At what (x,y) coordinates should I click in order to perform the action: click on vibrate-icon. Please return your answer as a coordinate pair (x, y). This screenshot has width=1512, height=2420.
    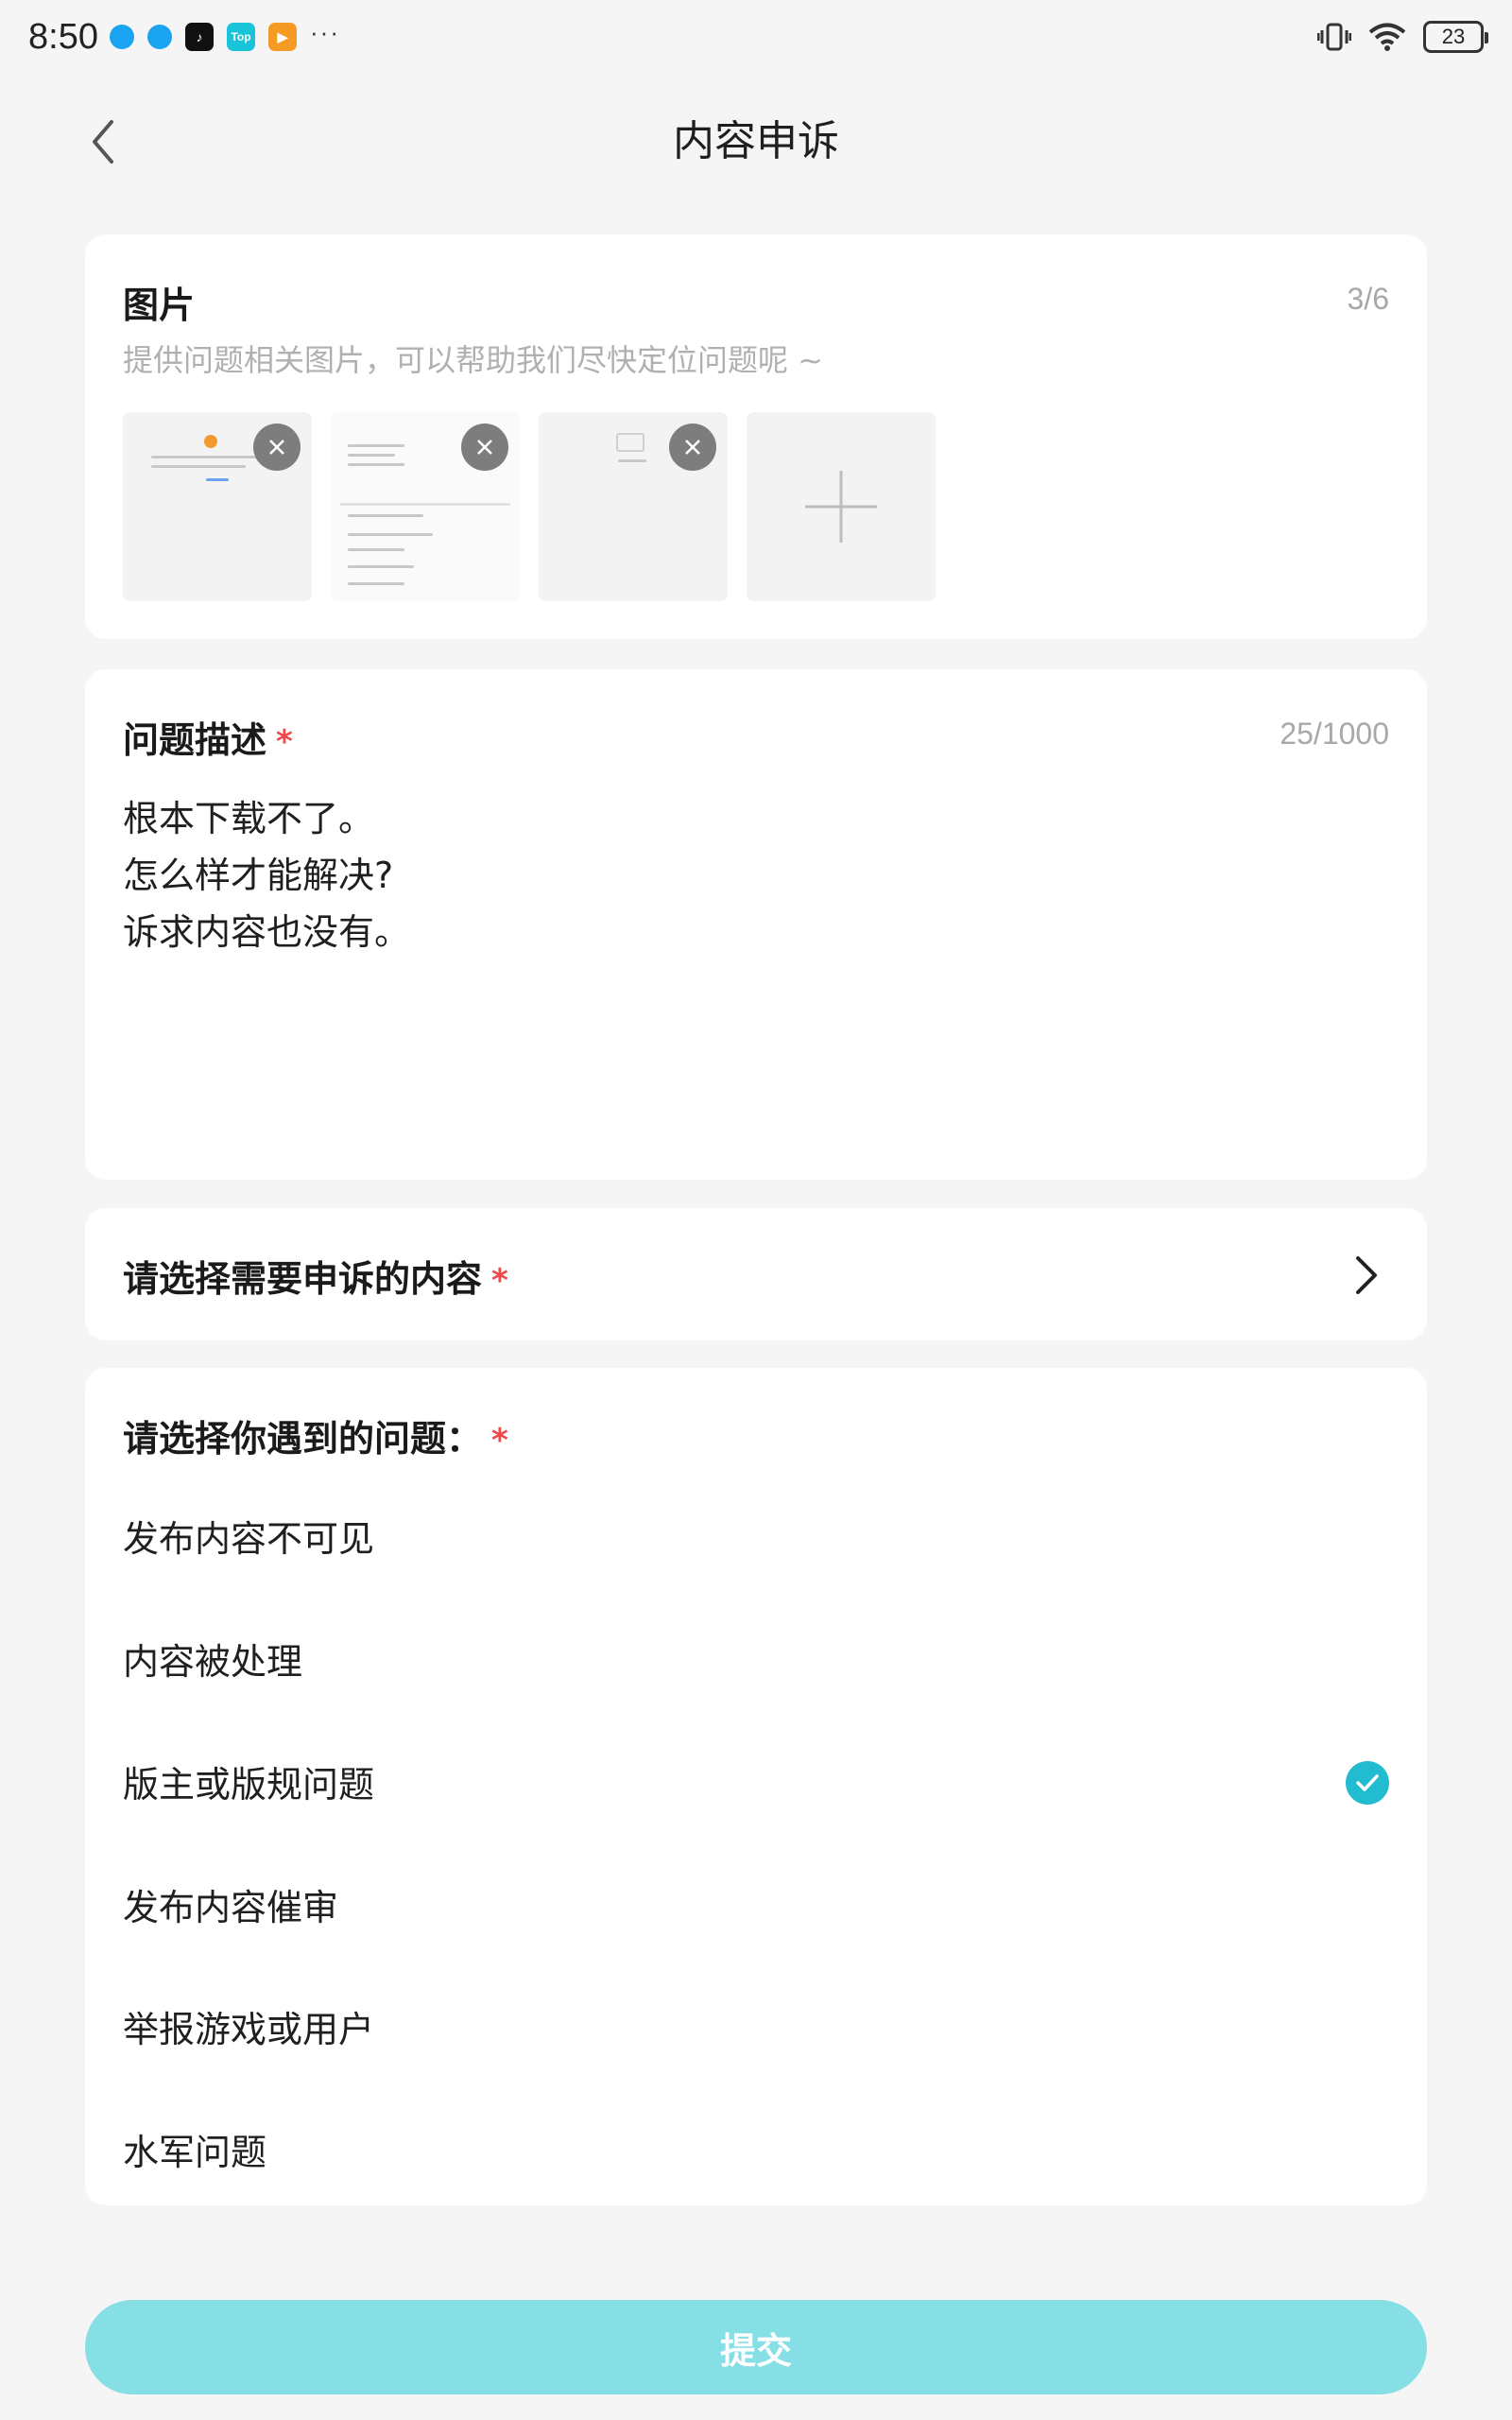
    Looking at the image, I should click on (1334, 37).